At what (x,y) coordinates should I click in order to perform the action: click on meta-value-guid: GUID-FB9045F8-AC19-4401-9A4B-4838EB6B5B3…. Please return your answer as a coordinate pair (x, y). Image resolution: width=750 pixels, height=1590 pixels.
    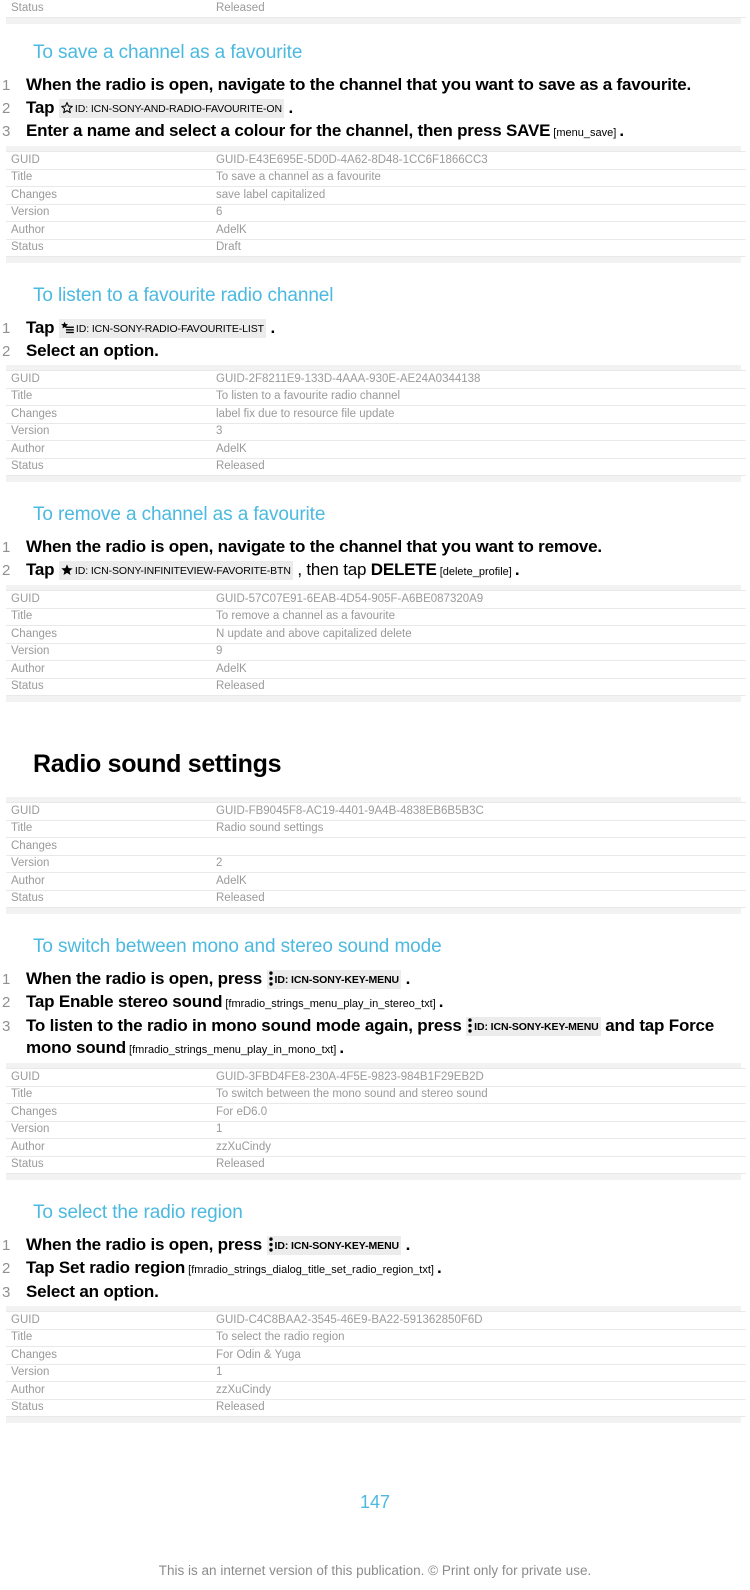
    Looking at the image, I should click on (478, 811).